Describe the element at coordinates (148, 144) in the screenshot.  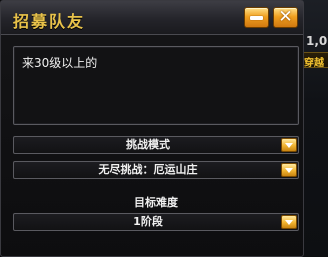
I see `mode-dropdown-value: 挑战模式` at that location.